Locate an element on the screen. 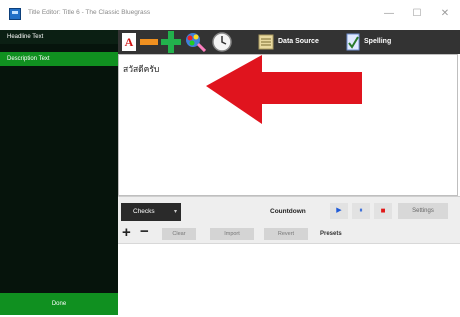  data-source-button: Data Source is located at coordinates (298, 41).